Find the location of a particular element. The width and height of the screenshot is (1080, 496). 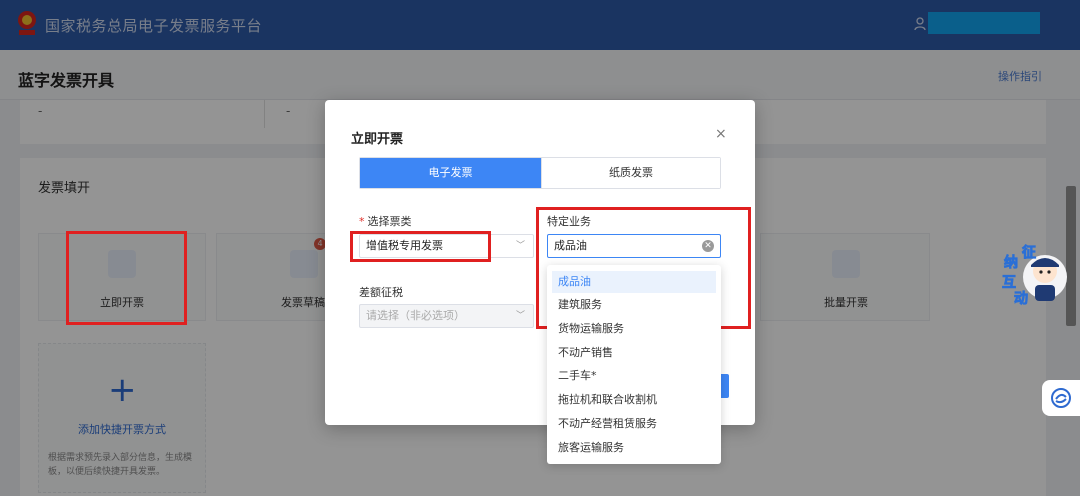

dropdown-option: 建筑服务 is located at coordinates (634, 305).